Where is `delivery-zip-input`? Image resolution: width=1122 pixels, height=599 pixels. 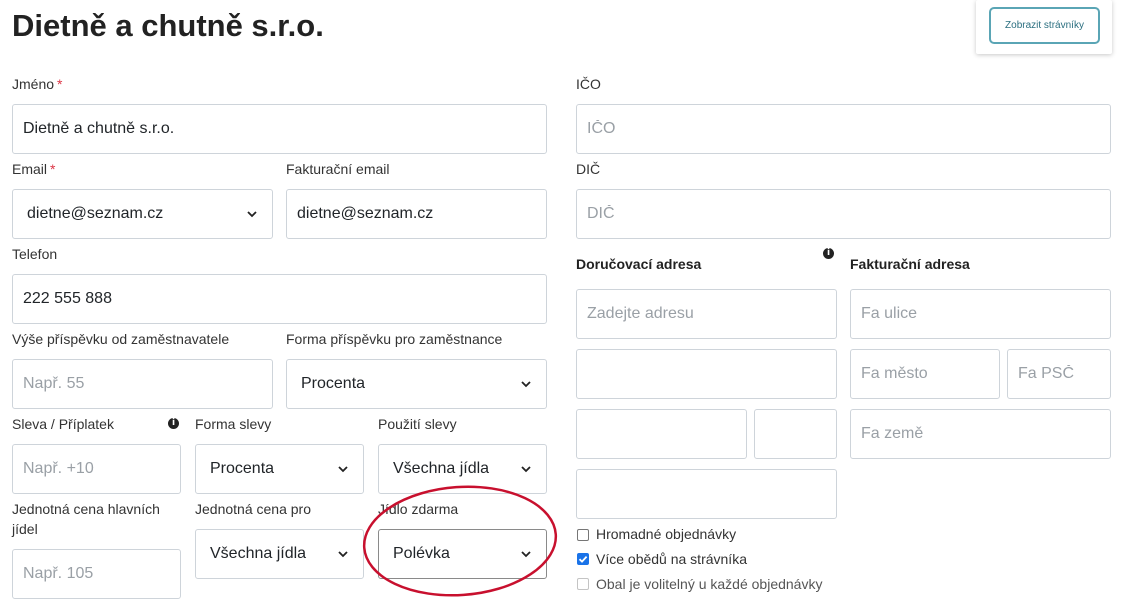 delivery-zip-input is located at coordinates (795, 434).